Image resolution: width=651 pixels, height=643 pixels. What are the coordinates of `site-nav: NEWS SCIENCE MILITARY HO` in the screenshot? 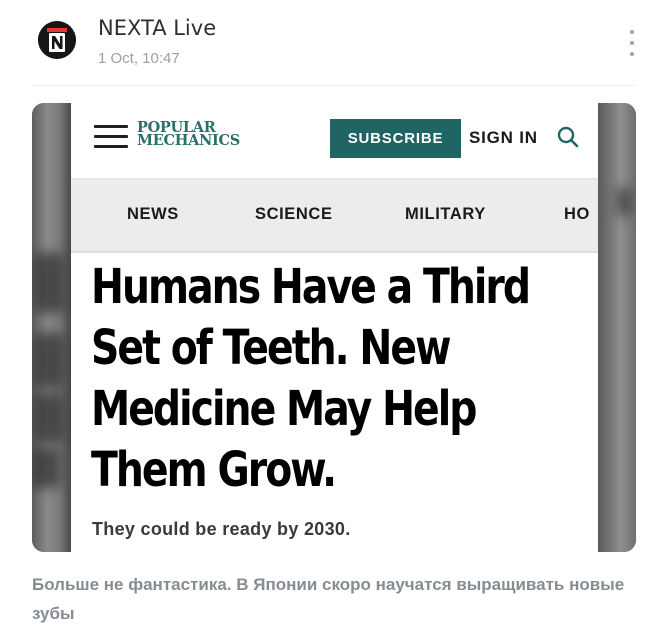 It's located at (334, 216).